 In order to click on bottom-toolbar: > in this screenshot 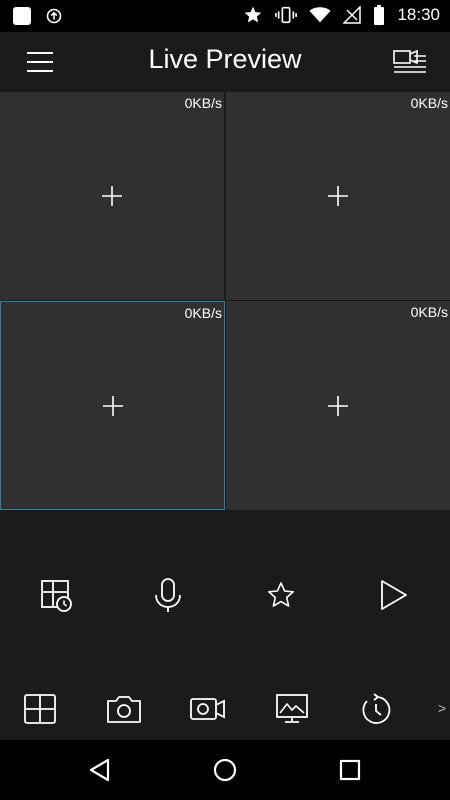, I will do `click(225, 710)`.